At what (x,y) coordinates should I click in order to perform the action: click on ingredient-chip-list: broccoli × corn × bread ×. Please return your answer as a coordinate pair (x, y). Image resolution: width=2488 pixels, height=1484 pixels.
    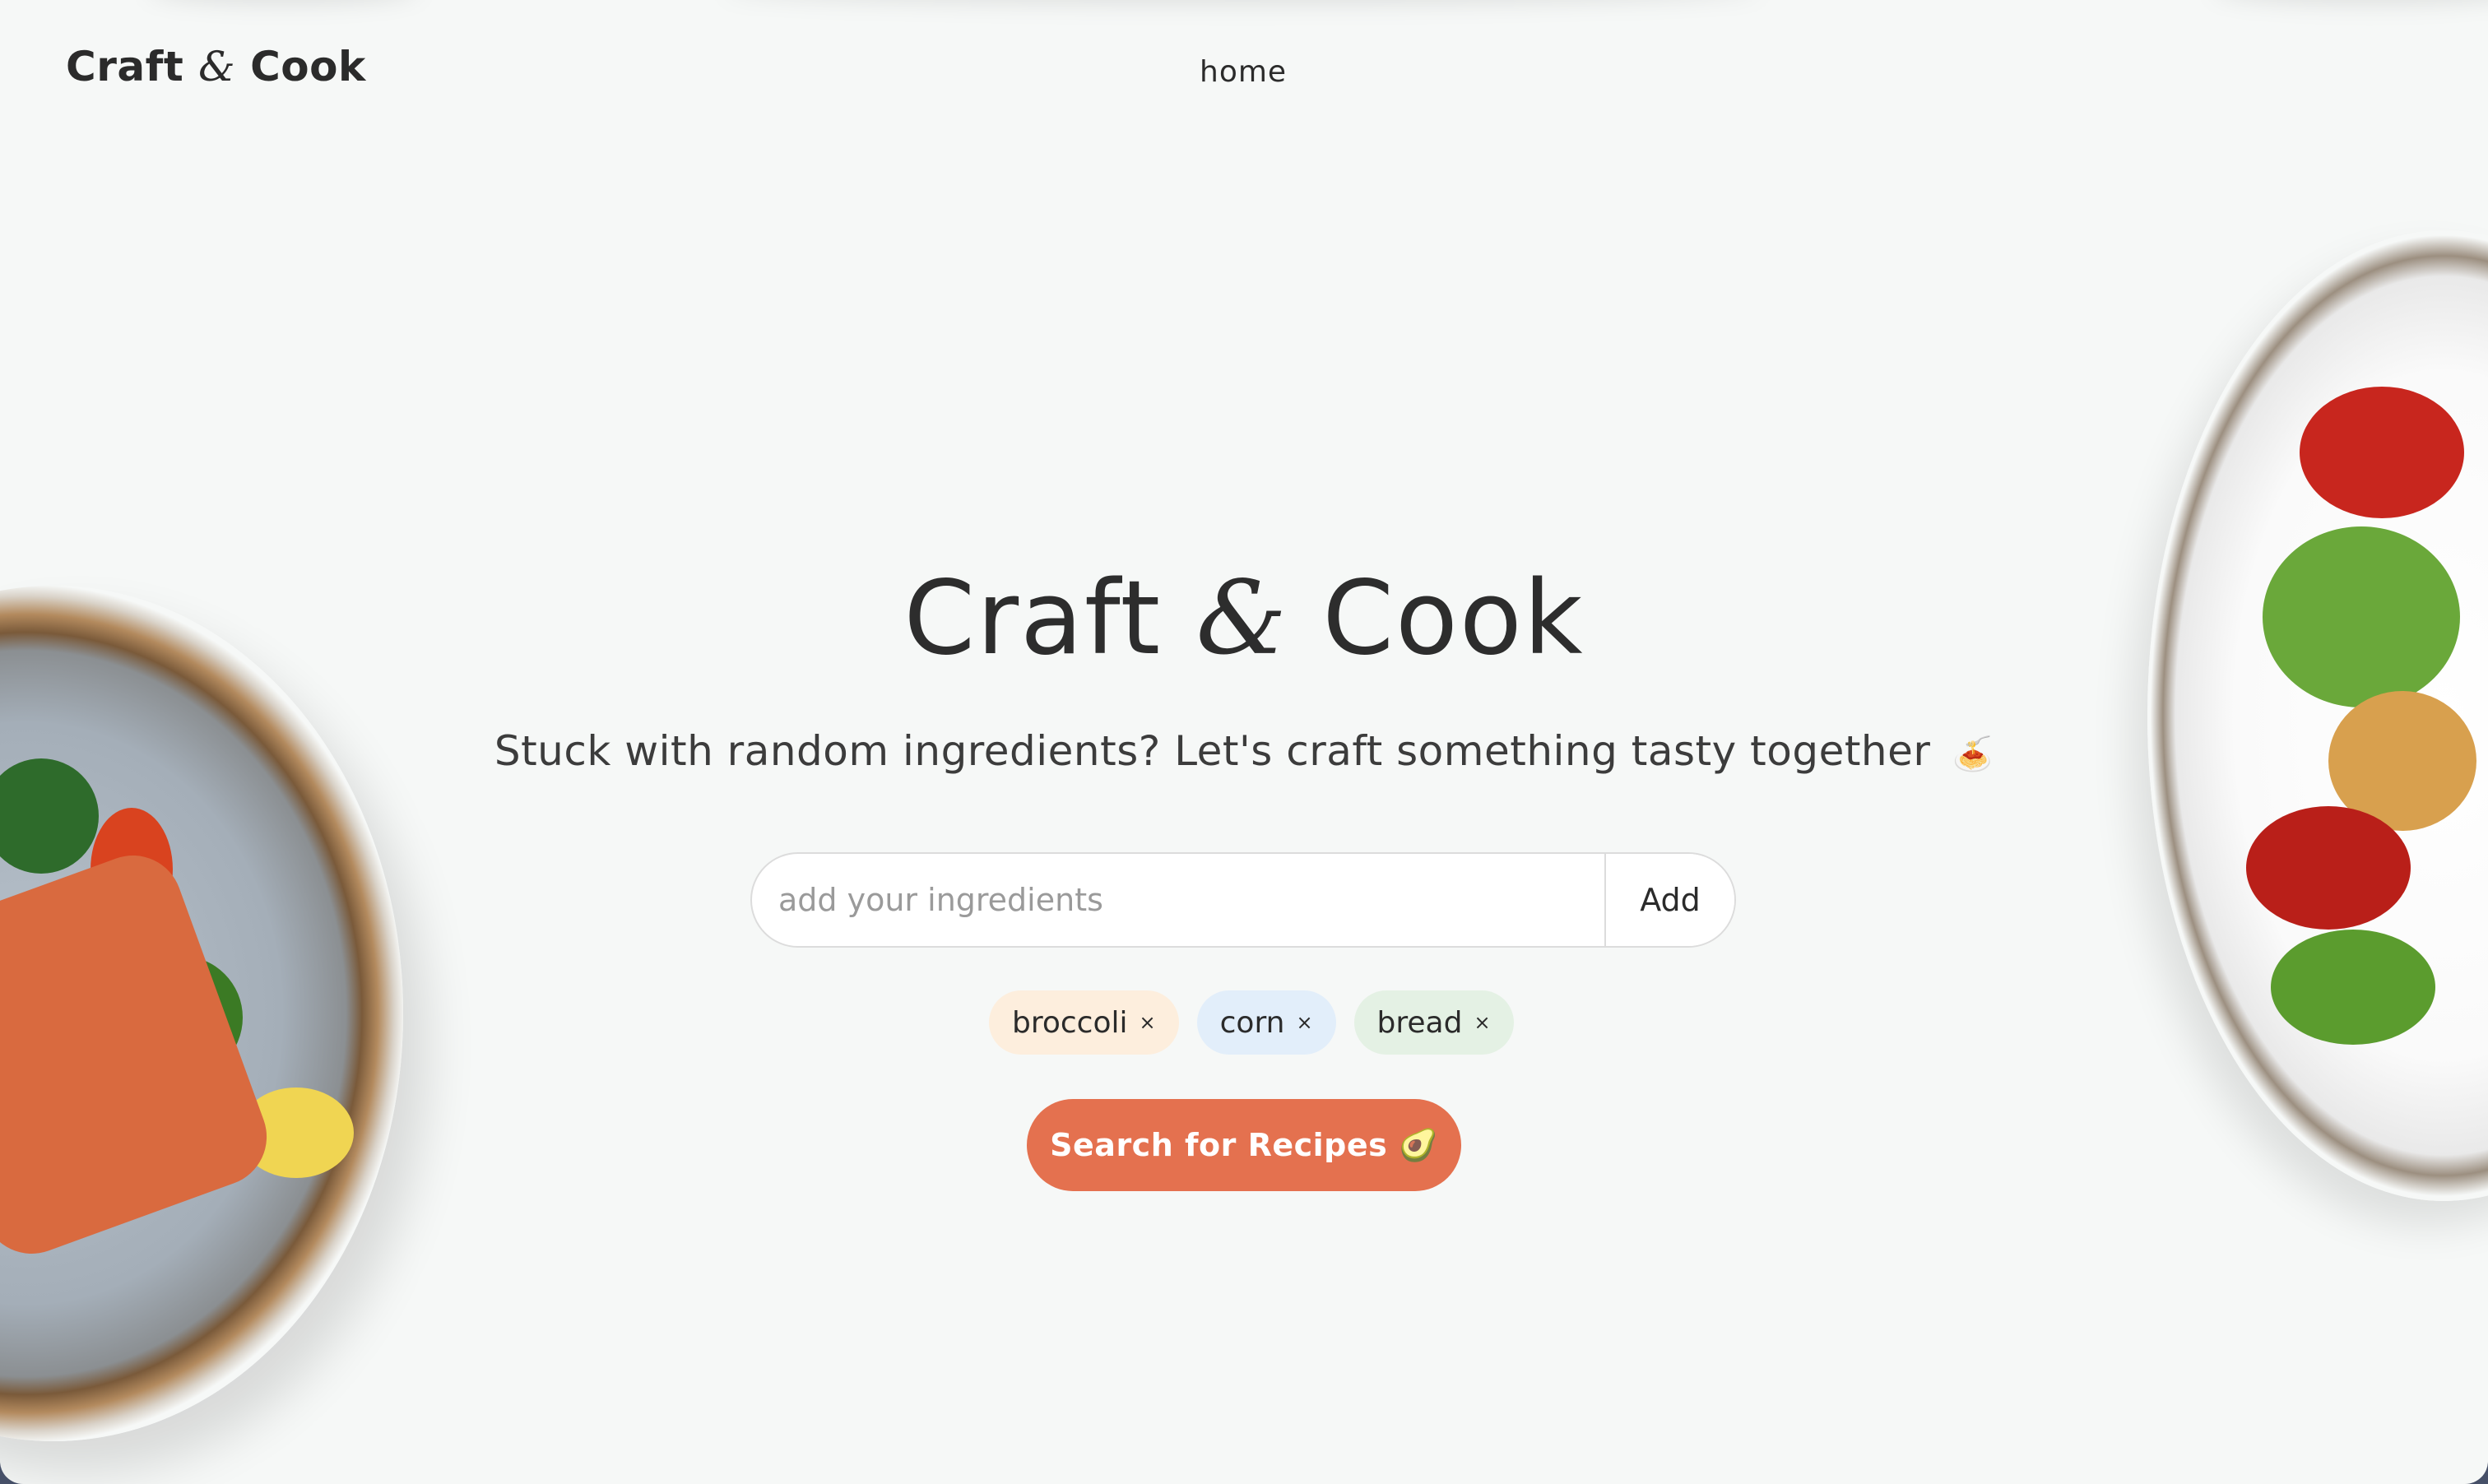
    Looking at the image, I should click on (1252, 1022).